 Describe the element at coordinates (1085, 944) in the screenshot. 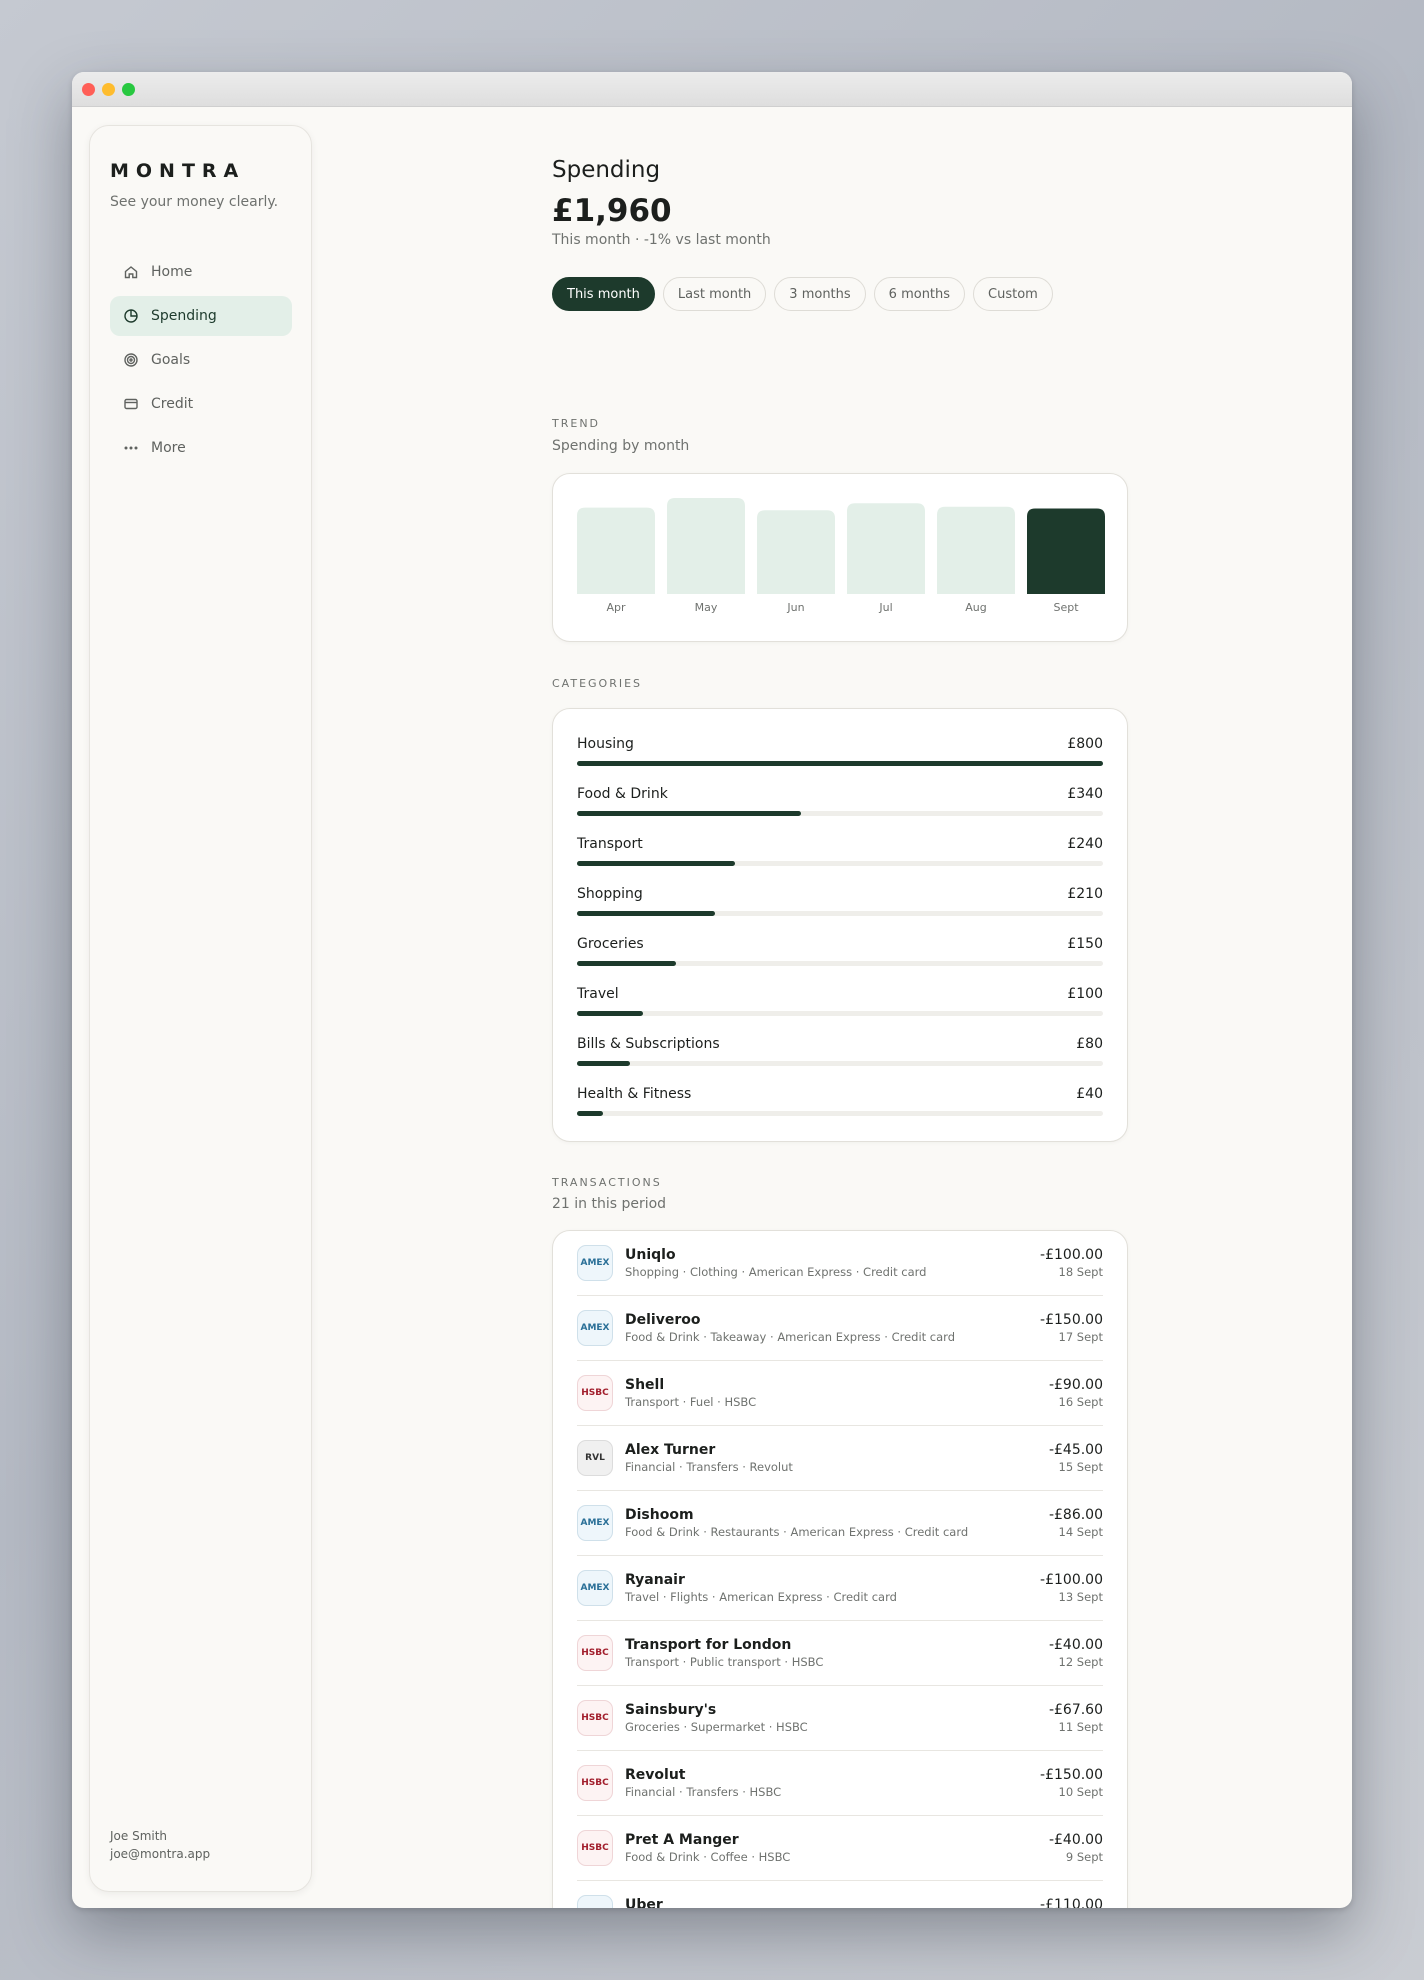

I see `category-amount: £150` at that location.